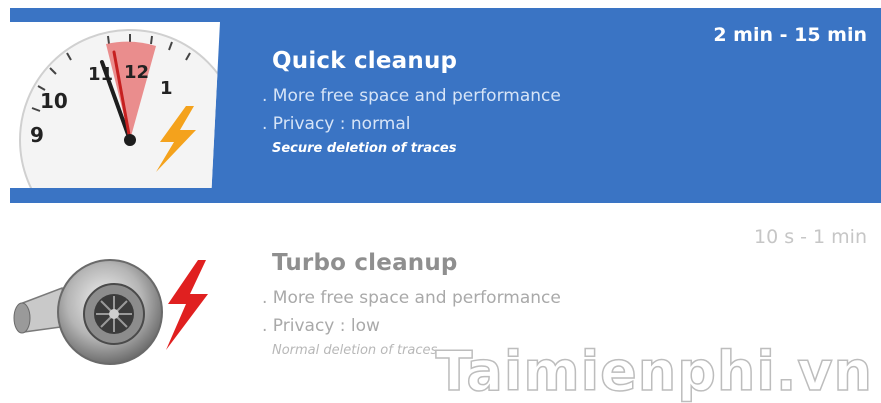 The image size is (881, 403). I want to click on svg-text: 10, so click(54, 101).